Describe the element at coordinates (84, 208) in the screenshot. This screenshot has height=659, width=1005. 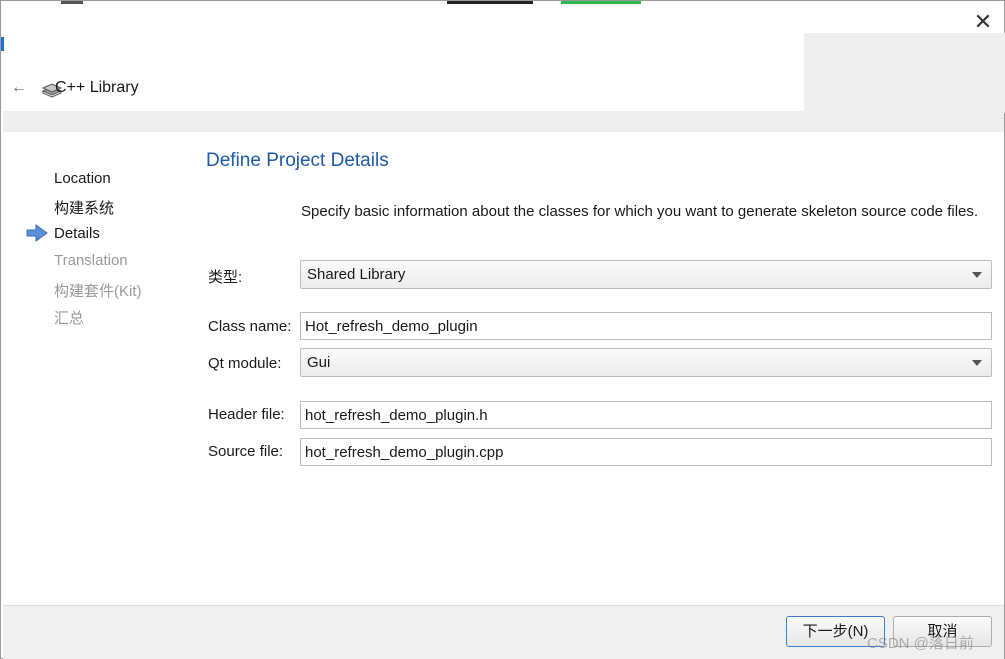
I see `step-build-system: 构建系统` at that location.